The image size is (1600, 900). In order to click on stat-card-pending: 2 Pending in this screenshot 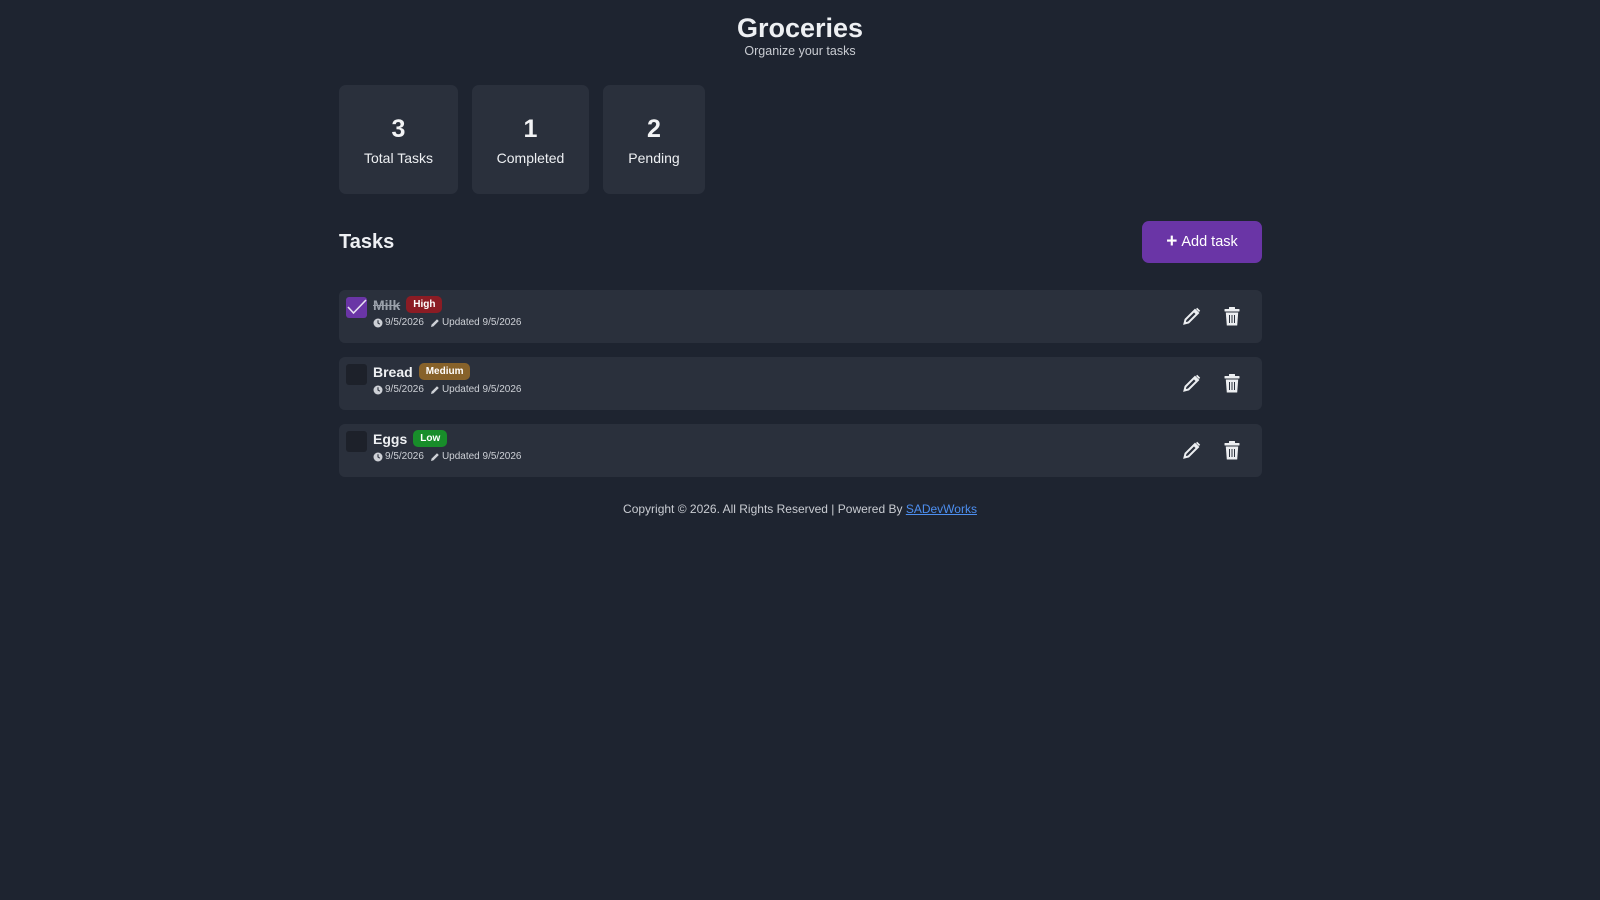, I will do `click(654, 139)`.